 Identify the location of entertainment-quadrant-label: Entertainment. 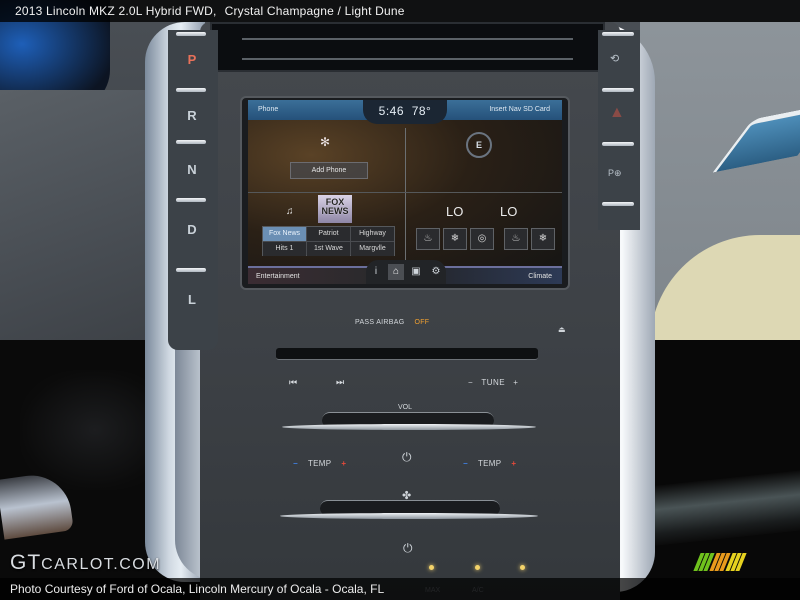
(278, 276).